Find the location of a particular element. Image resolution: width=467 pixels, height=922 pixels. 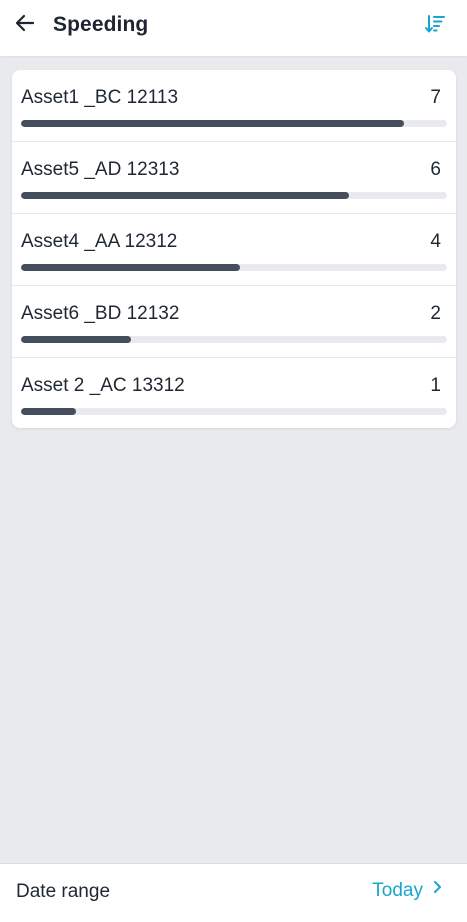

asset-count: 4 is located at coordinates (435, 241).